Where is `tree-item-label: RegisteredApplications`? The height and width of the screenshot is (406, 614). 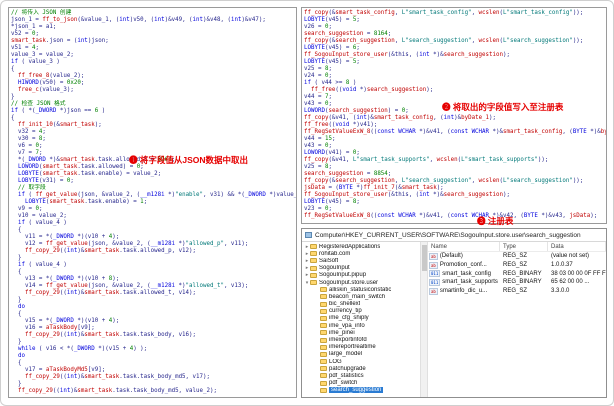
tree-item-label: RegisteredApplications is located at coordinates (350, 246).